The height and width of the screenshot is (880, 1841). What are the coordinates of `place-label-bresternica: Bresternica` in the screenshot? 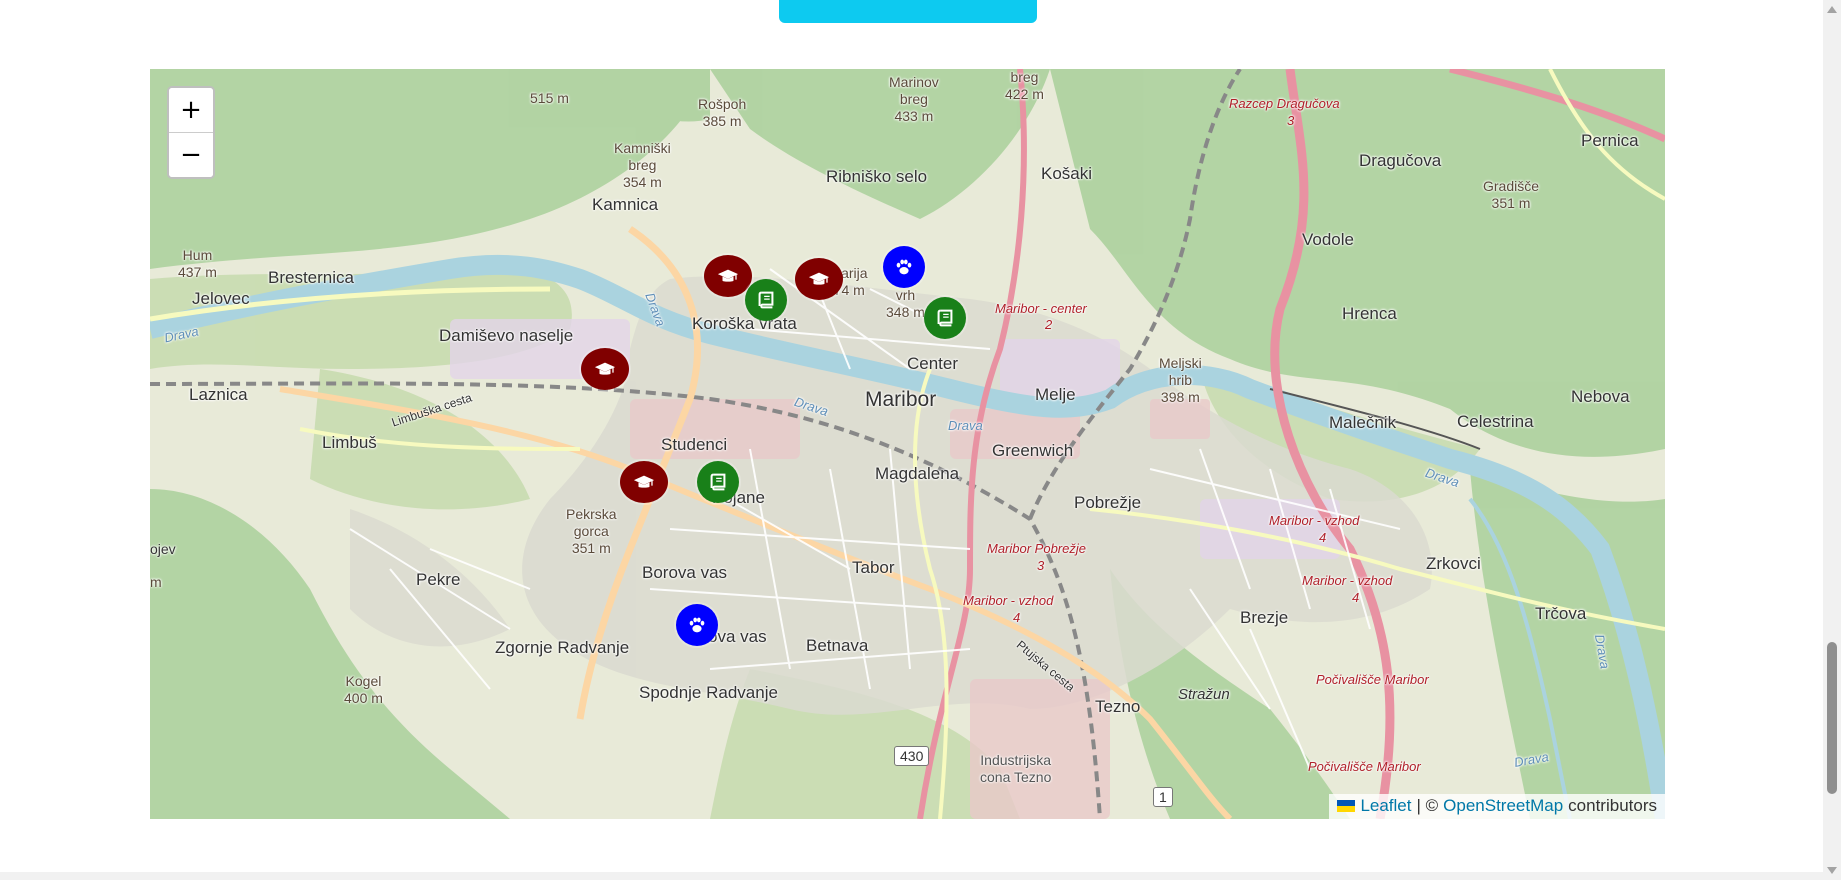 It's located at (311, 277).